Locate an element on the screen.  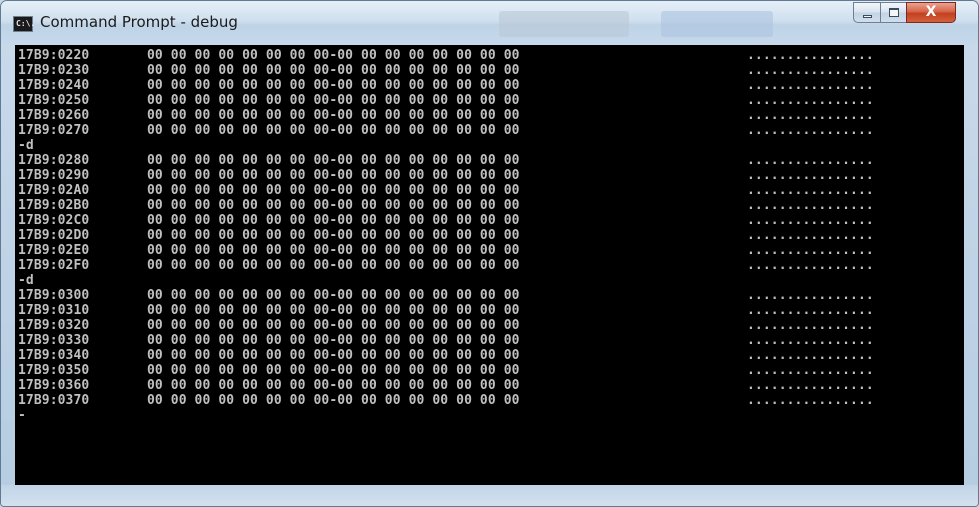
command-prompt-icon: C:\. is located at coordinates (24, 24).